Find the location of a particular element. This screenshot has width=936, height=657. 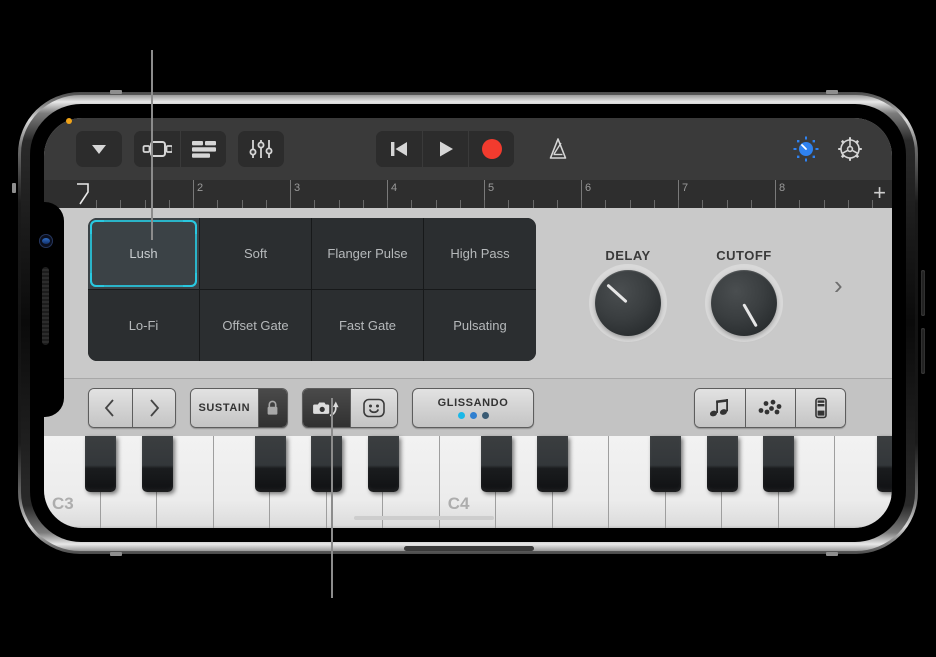

eighth-notes-icon is located at coordinates (718, 408).